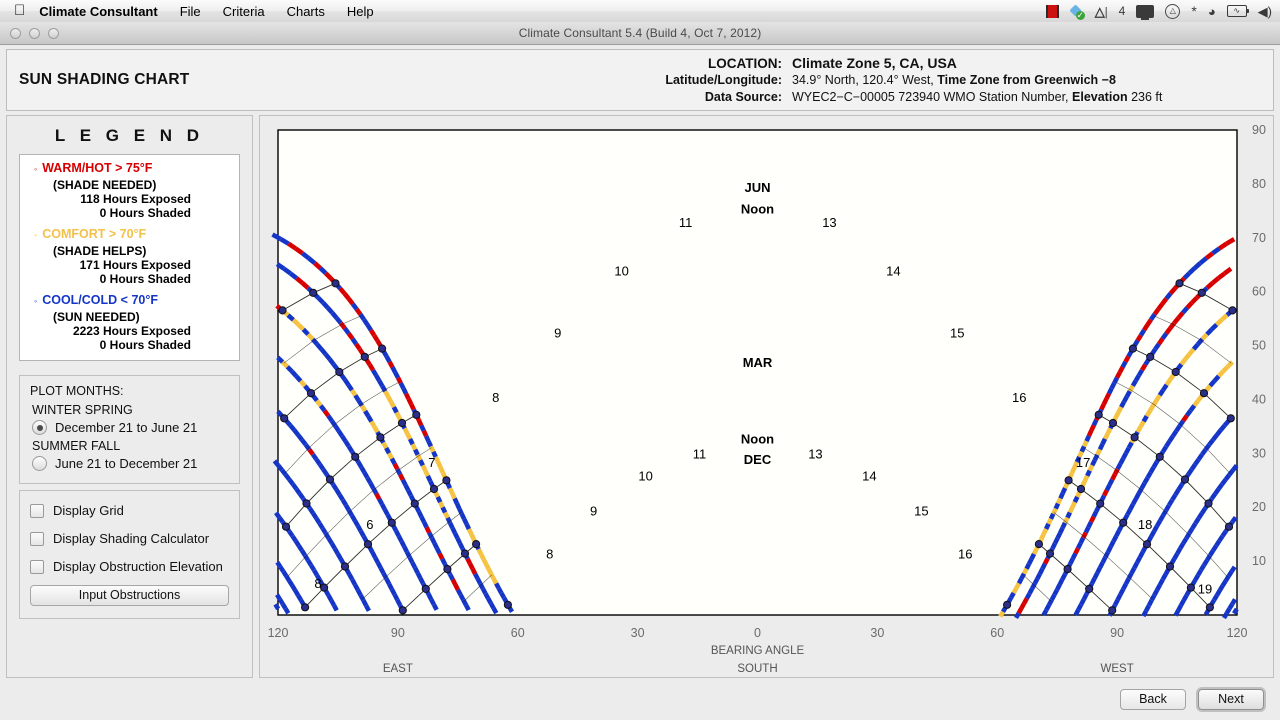 The image size is (1280, 720). What do you see at coordinates (1205, 588) in the screenshot?
I see `svg-text: 19` at bounding box center [1205, 588].